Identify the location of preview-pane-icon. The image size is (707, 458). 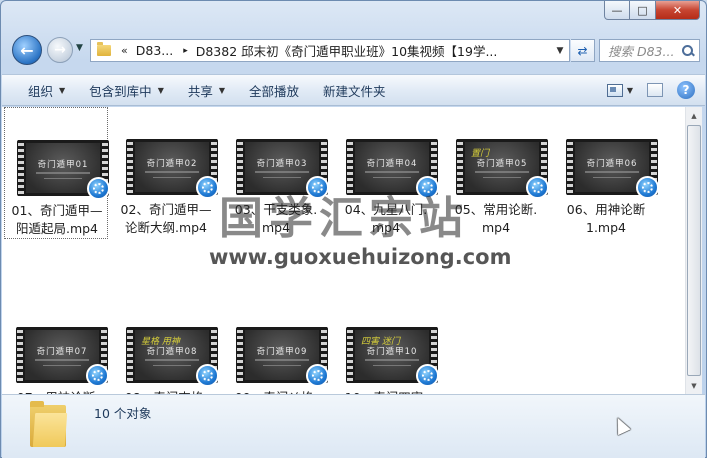
(655, 90).